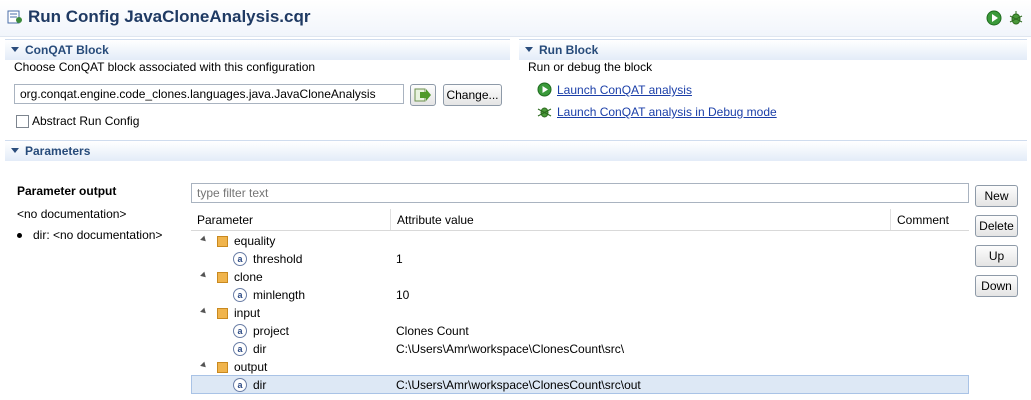  What do you see at coordinates (510, 349) in the screenshot?
I see `param-value: C:\Users\Amr\workspace\ClonesCount\src\` at bounding box center [510, 349].